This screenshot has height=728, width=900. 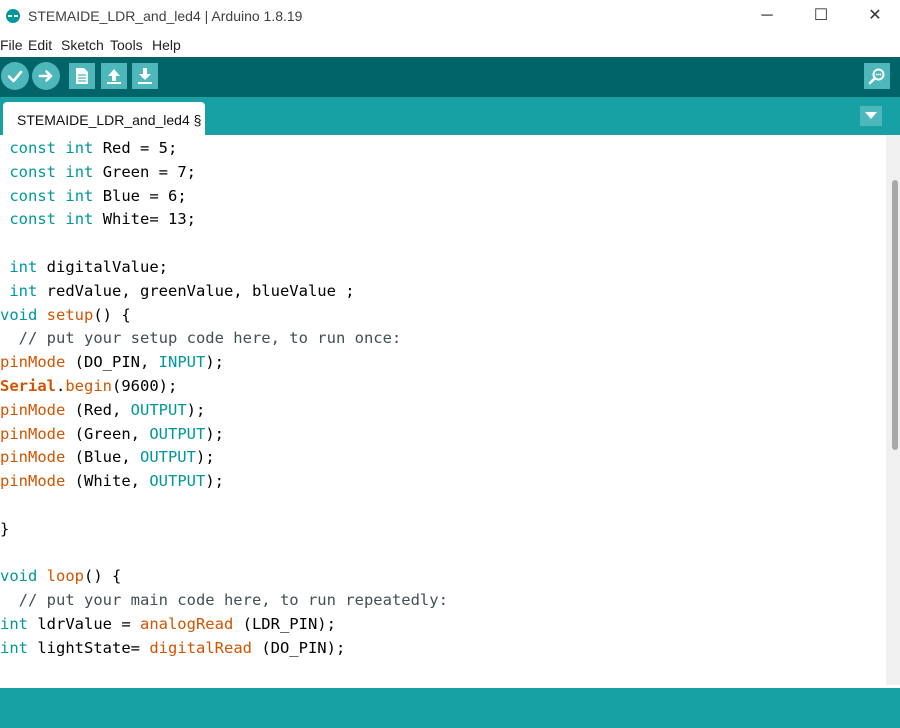 I want to click on status-bar, so click(x=450, y=708).